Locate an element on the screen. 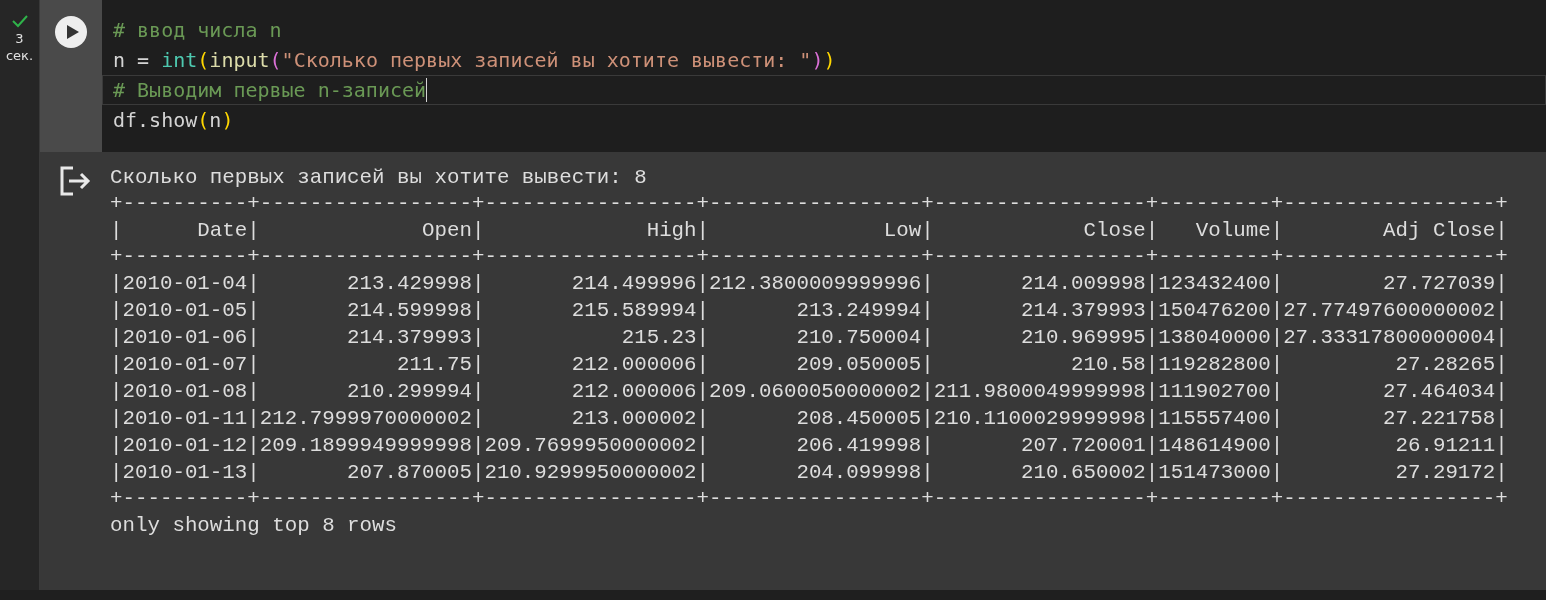  output-text: only showing top 8 rows is located at coordinates (254, 526).